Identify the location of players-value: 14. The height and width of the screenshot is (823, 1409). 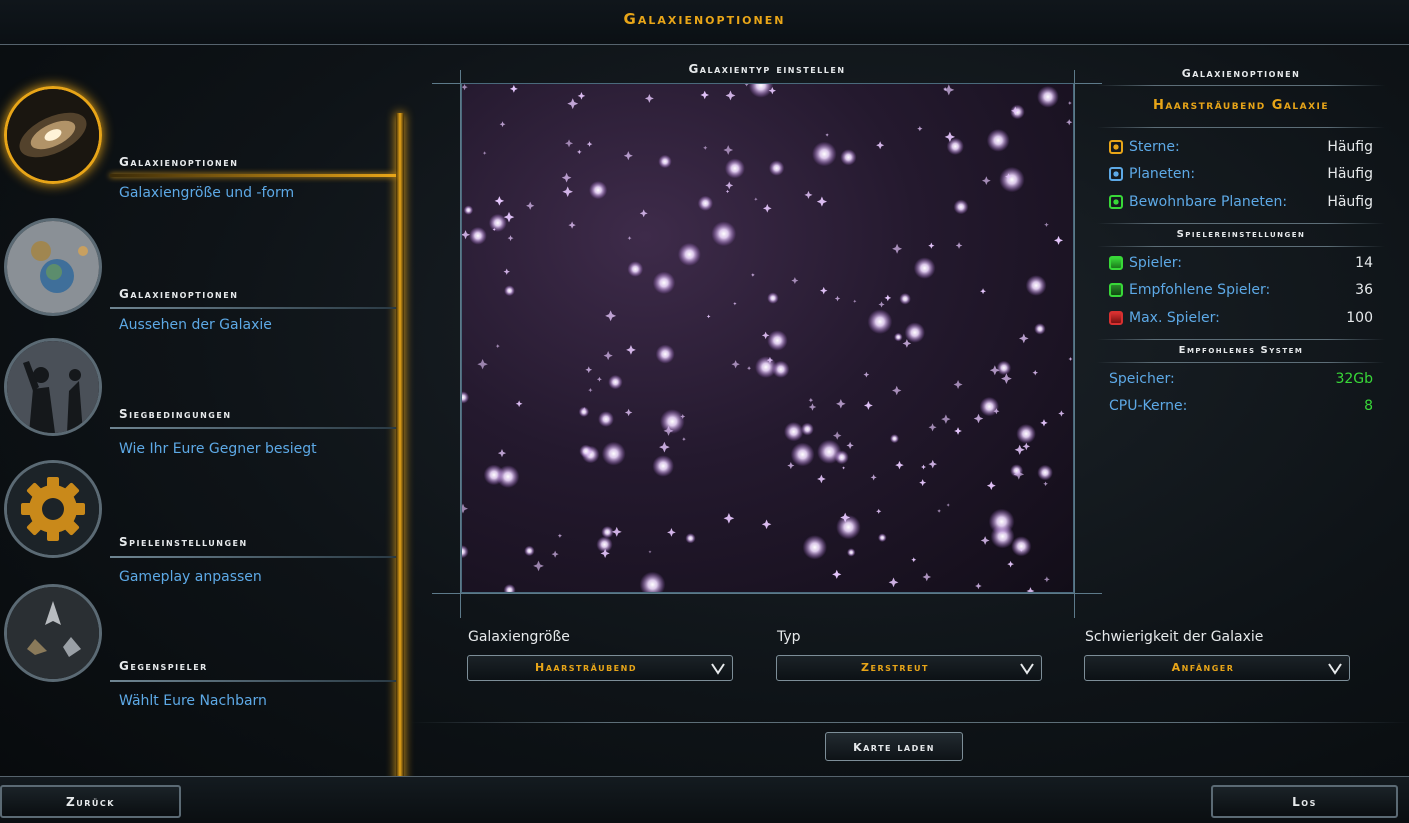
(1364, 263).